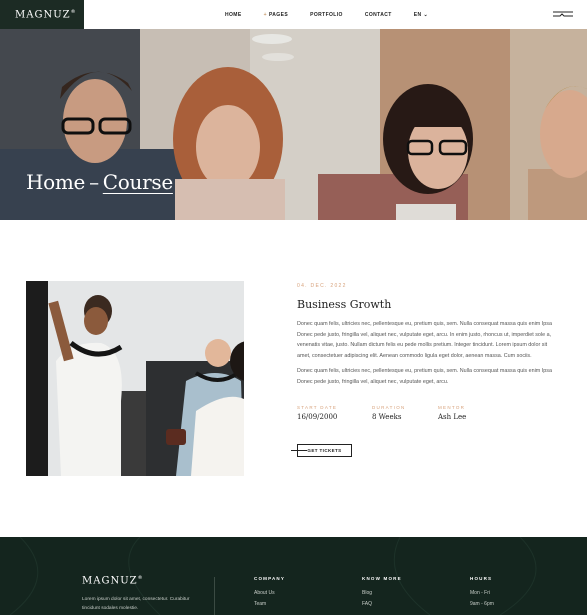 The height and width of the screenshot is (615, 587). I want to click on logo-text: MAGNUZ®, so click(46, 14).